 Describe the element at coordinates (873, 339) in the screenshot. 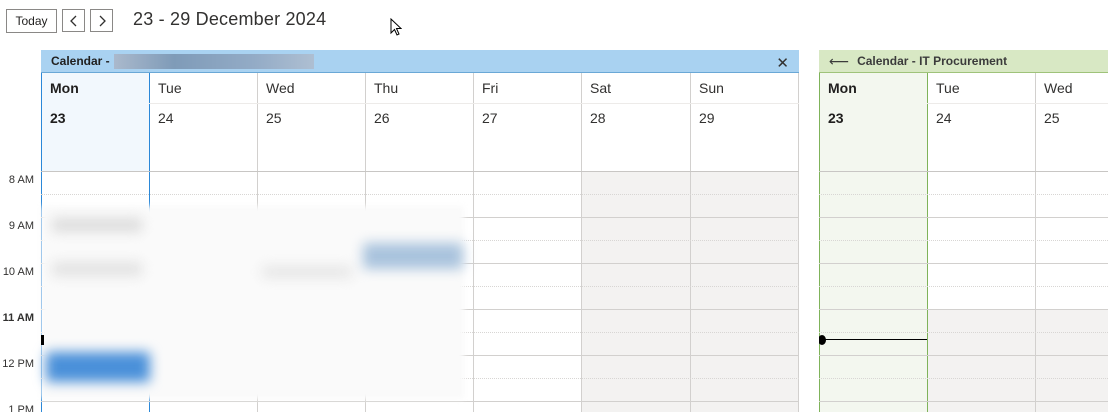

I see `current-time-line` at that location.